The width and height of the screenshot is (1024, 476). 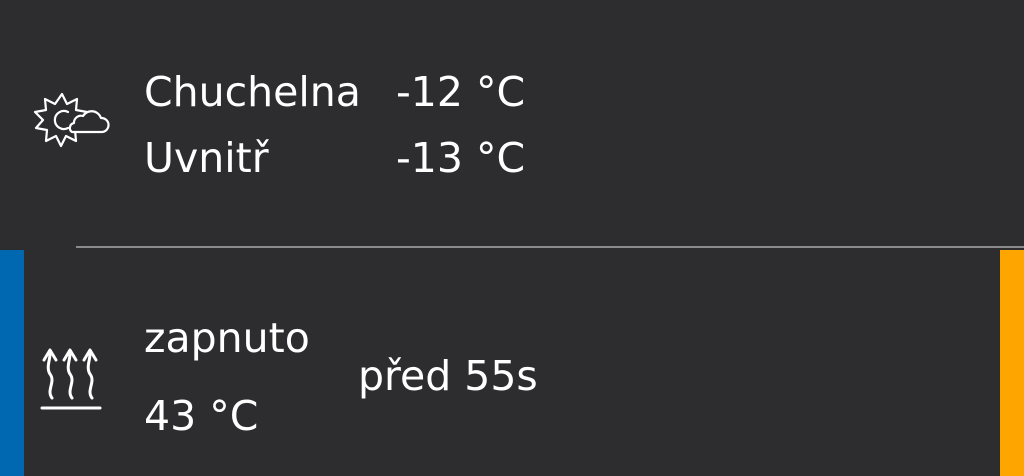 What do you see at coordinates (448, 376) in the screenshot?
I see `last-update-time: před 55s` at bounding box center [448, 376].